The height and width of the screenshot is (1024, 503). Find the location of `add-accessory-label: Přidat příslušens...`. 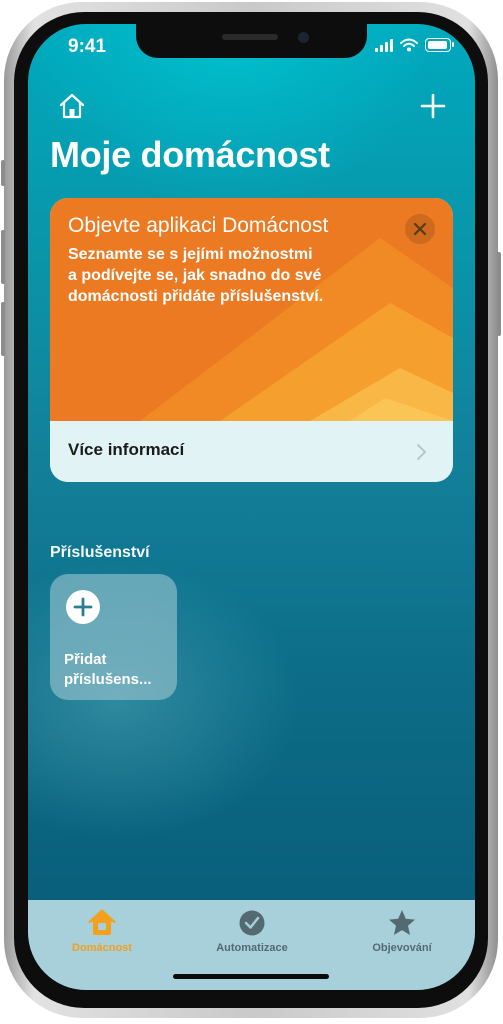

add-accessory-label: Přidat příslušens... is located at coordinates (108, 669).